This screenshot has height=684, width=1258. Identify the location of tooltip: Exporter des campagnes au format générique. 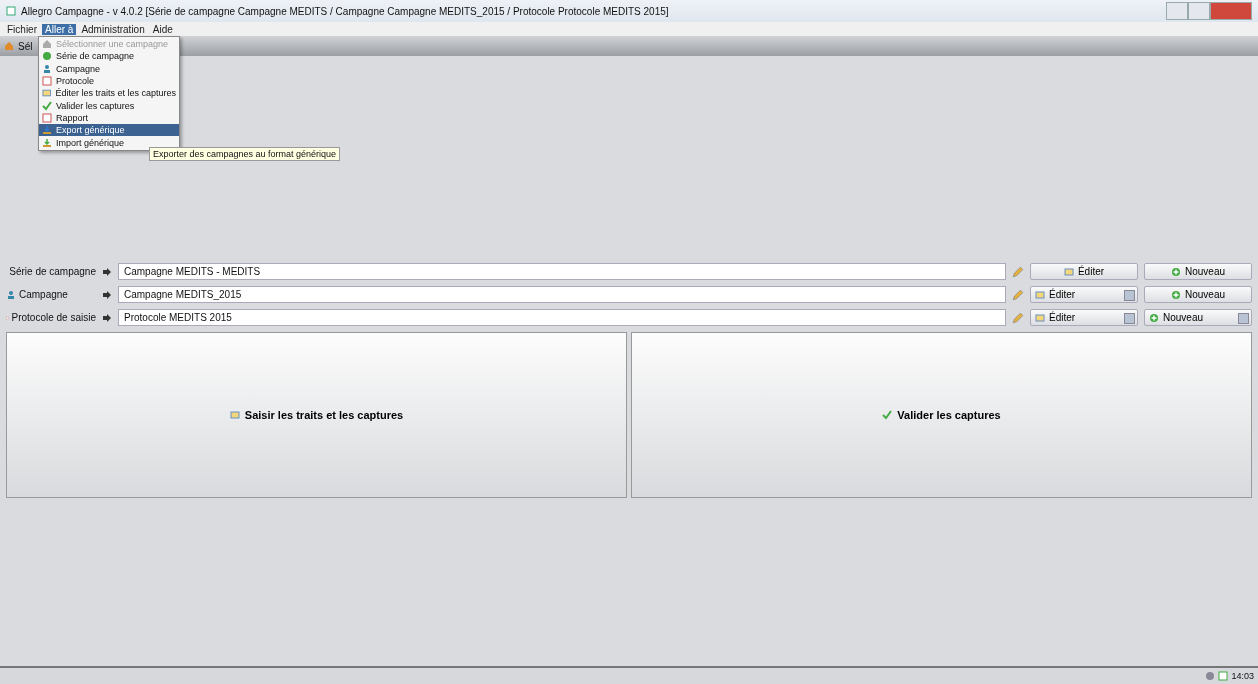
(245, 154).